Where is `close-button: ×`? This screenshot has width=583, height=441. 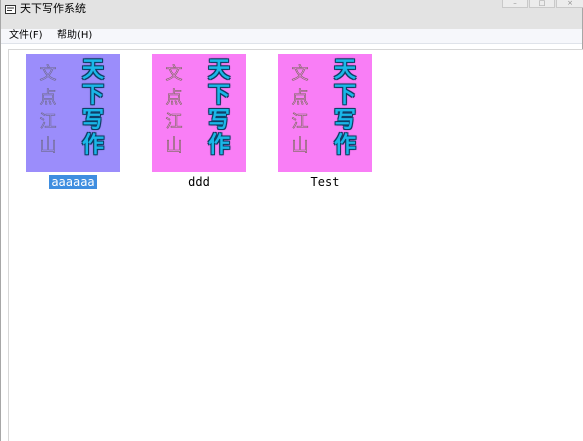 close-button: × is located at coordinates (569, 4).